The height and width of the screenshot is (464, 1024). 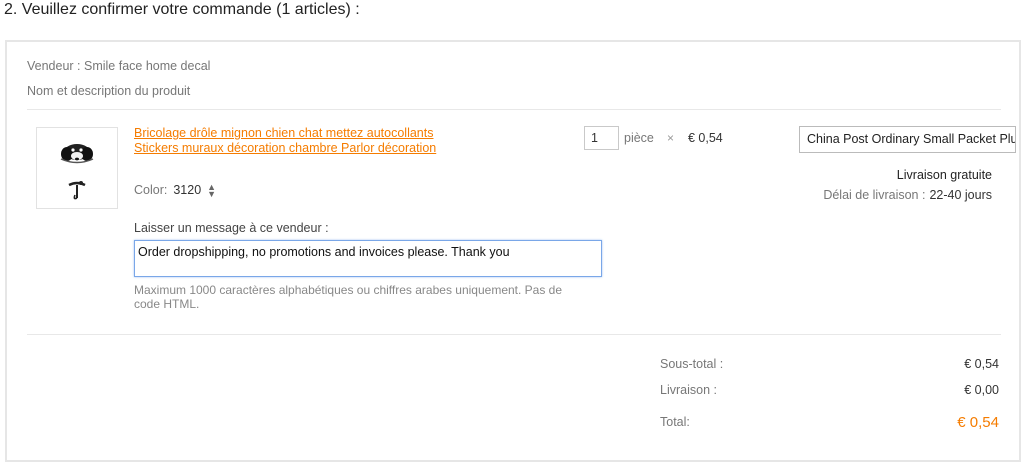 I want to click on times-sign: ×, so click(x=671, y=138).